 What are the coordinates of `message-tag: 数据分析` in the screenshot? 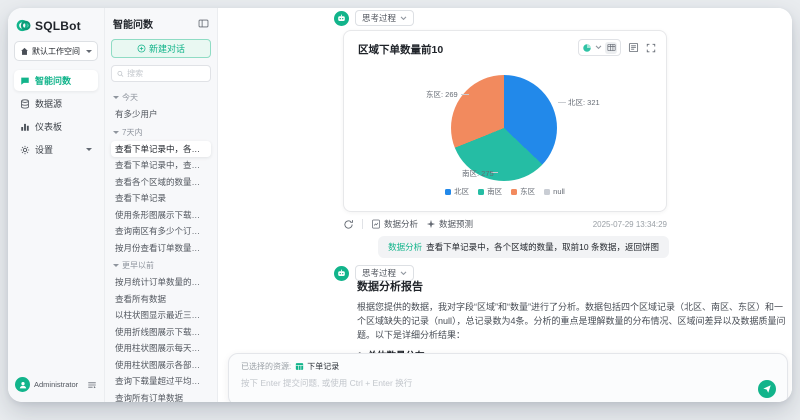 It's located at (405, 247).